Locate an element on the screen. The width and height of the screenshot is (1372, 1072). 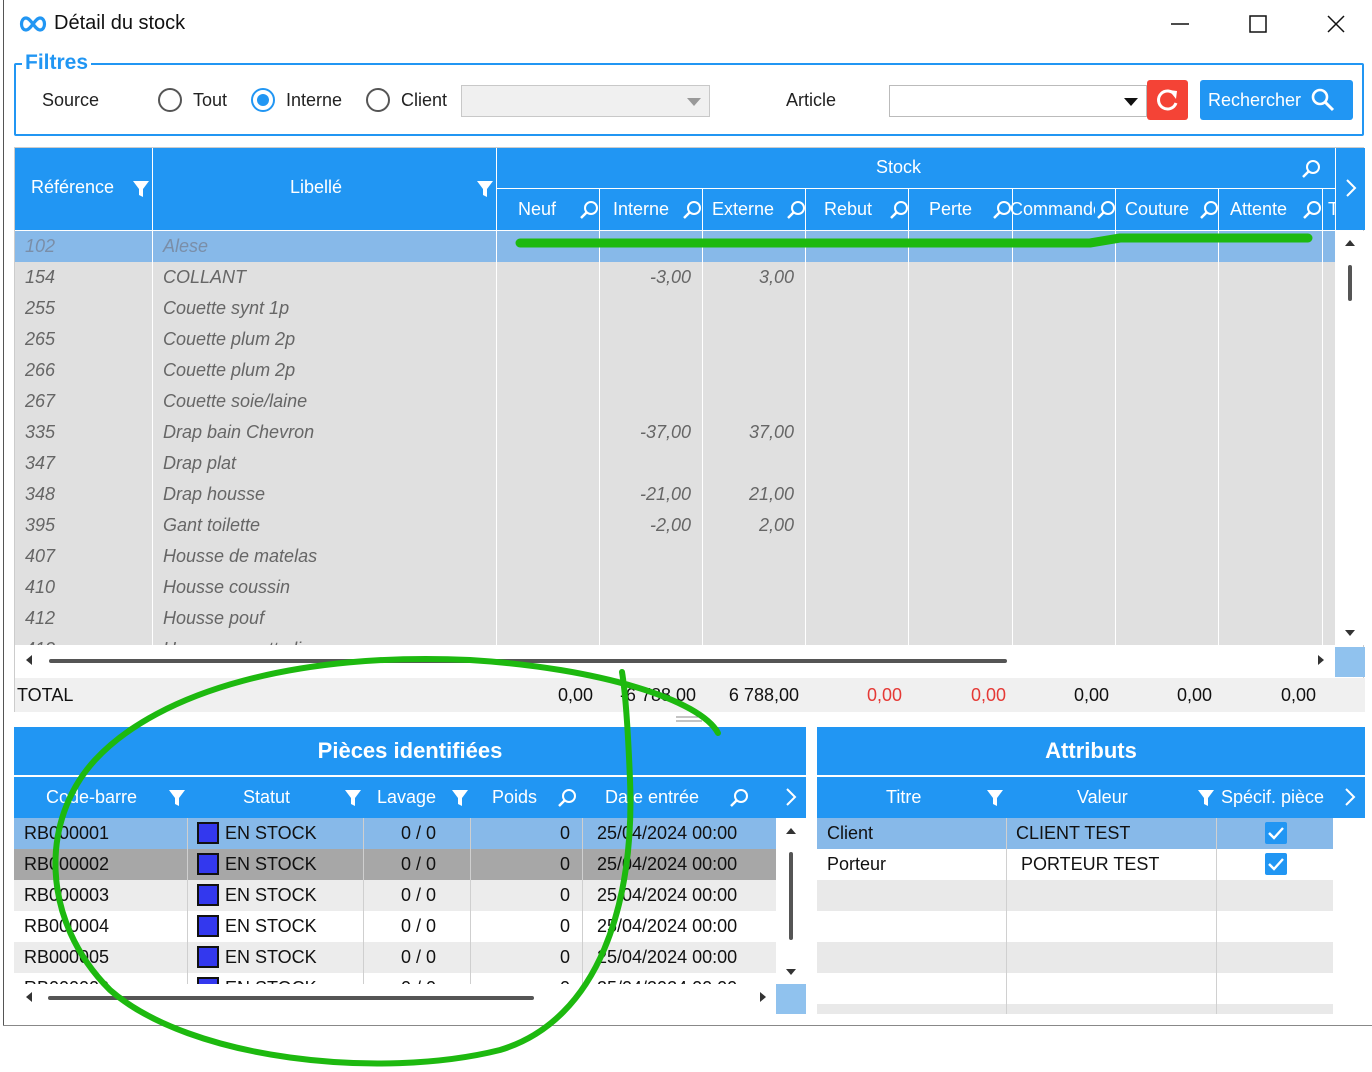
stock-vertical-scrollbar is located at coordinates (1350, 438).